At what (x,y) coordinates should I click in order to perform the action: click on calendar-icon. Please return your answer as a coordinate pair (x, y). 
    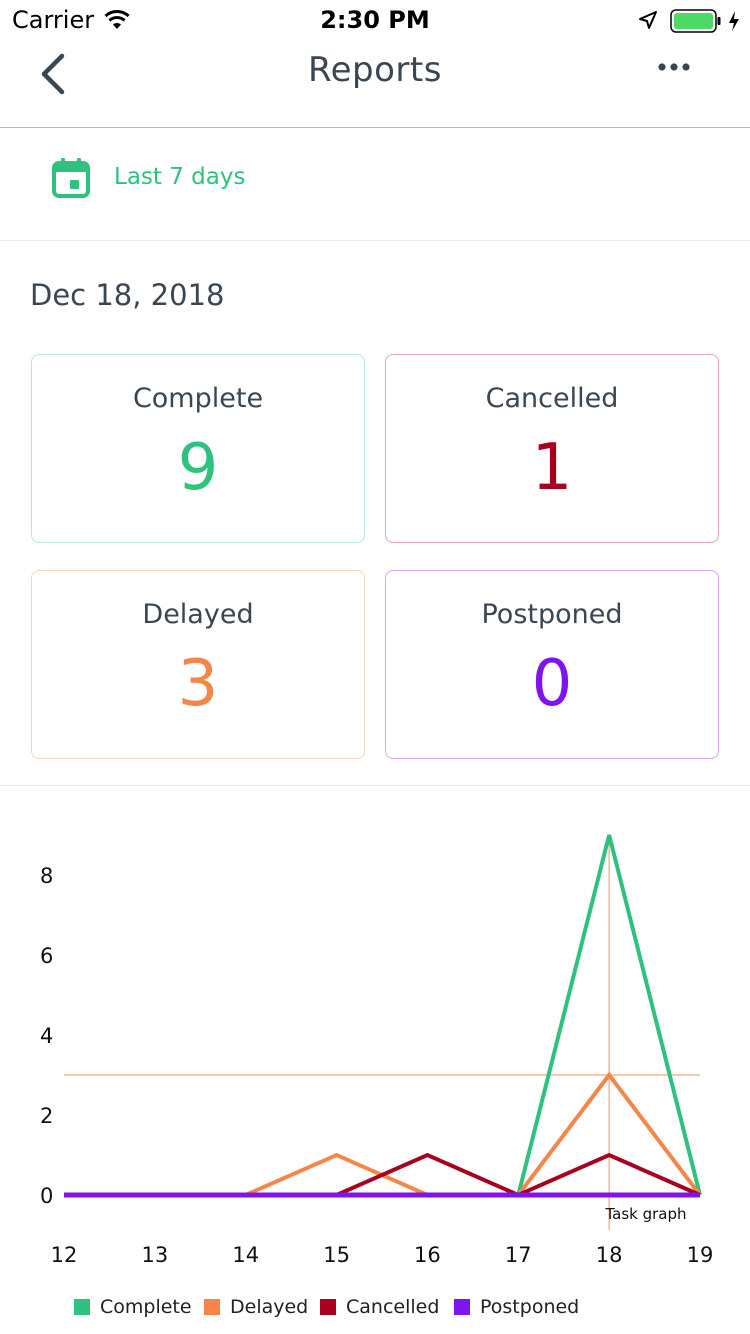
    Looking at the image, I should click on (71, 178).